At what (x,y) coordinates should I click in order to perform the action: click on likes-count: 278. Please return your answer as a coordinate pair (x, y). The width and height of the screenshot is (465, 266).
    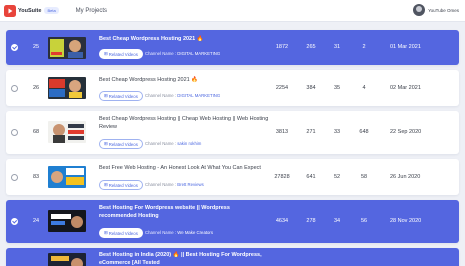
    Looking at the image, I should click on (311, 221).